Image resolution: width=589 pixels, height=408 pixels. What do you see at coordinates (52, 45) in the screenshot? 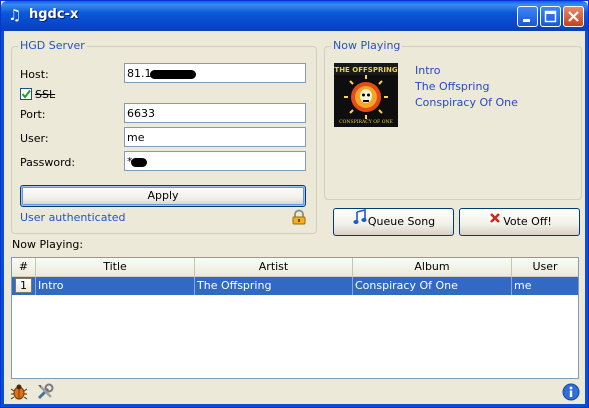
I see `server-group-title: HGD Server` at bounding box center [52, 45].